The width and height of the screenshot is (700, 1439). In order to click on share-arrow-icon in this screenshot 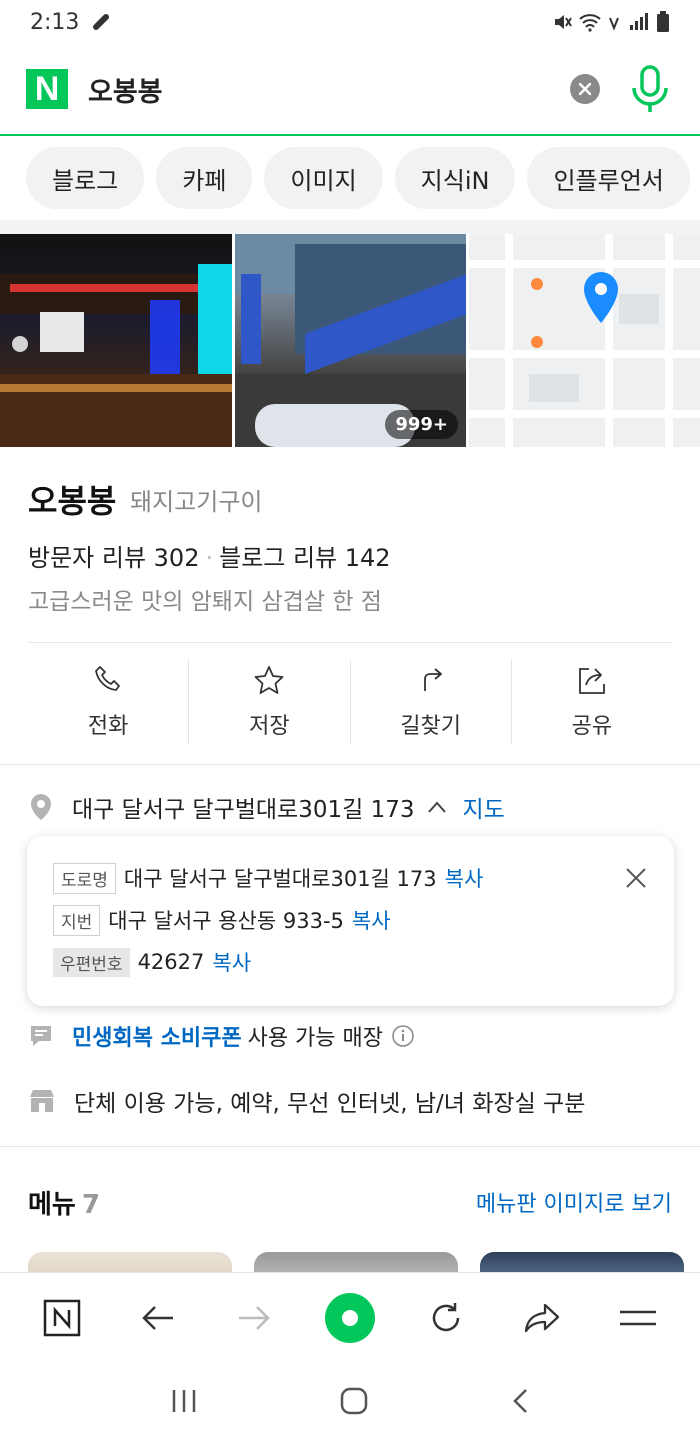, I will do `click(542, 1317)`.